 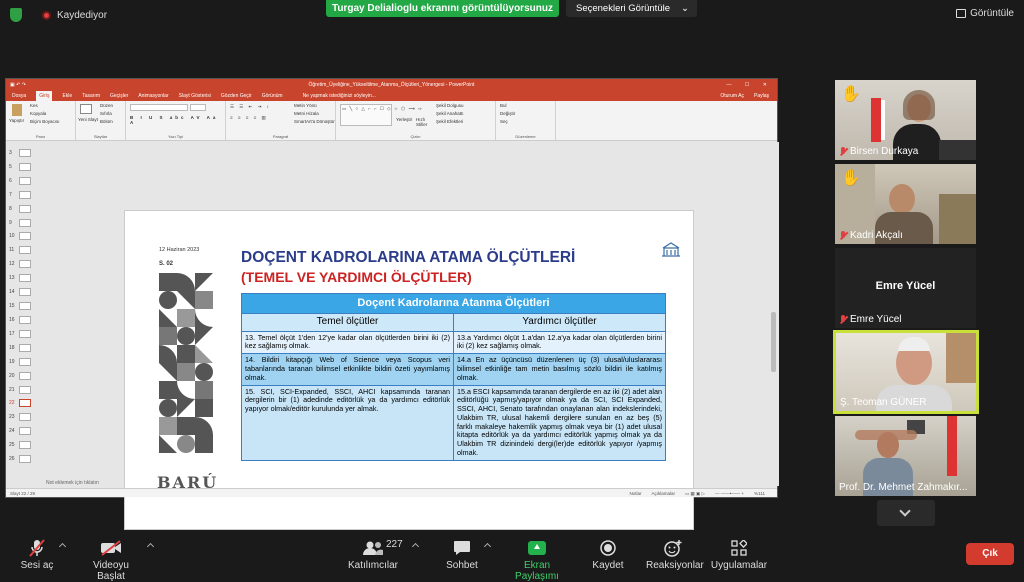 I want to click on zoom-slider: — ——•—— +, so click(x=729, y=494).